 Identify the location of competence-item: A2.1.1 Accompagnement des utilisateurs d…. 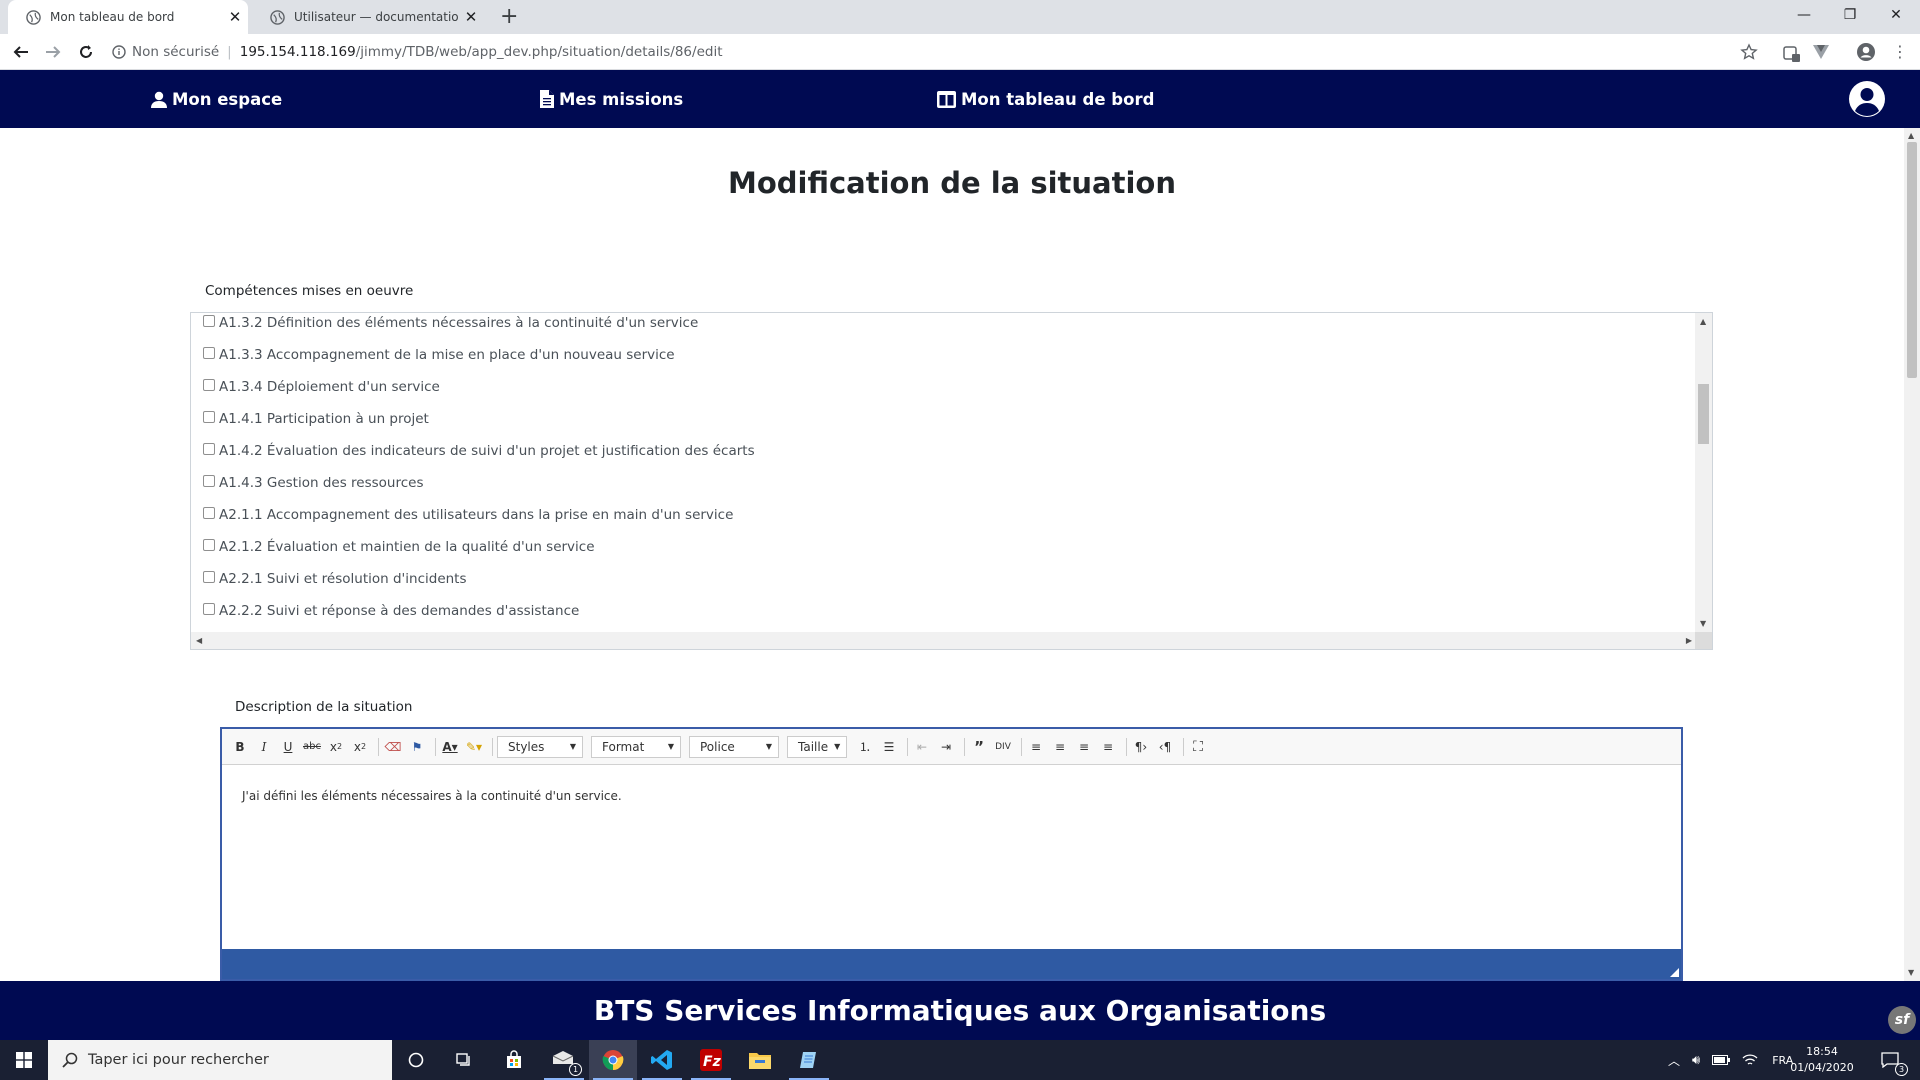
(943, 515).